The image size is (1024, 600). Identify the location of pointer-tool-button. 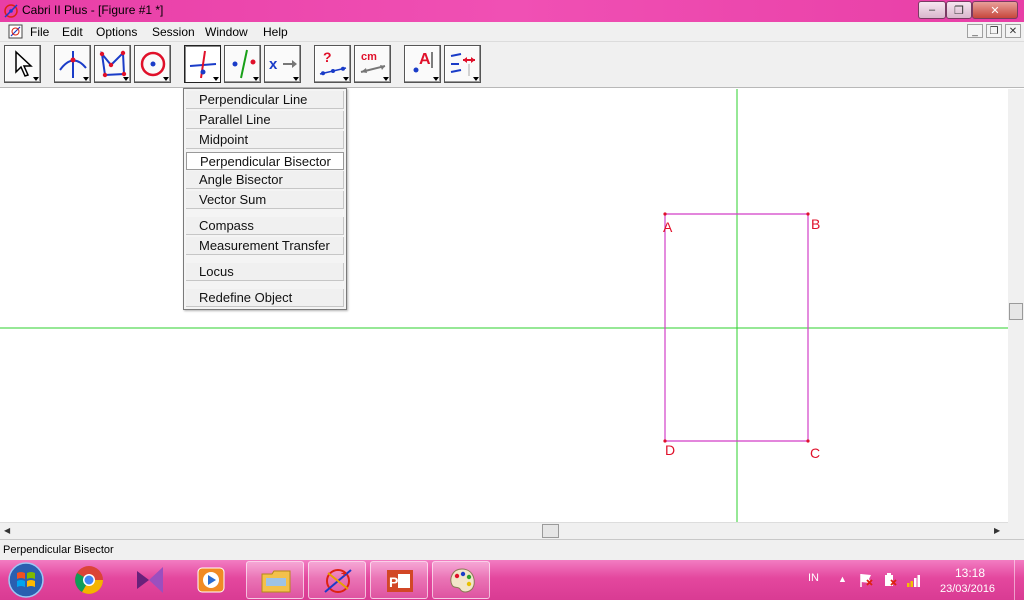
(22, 64).